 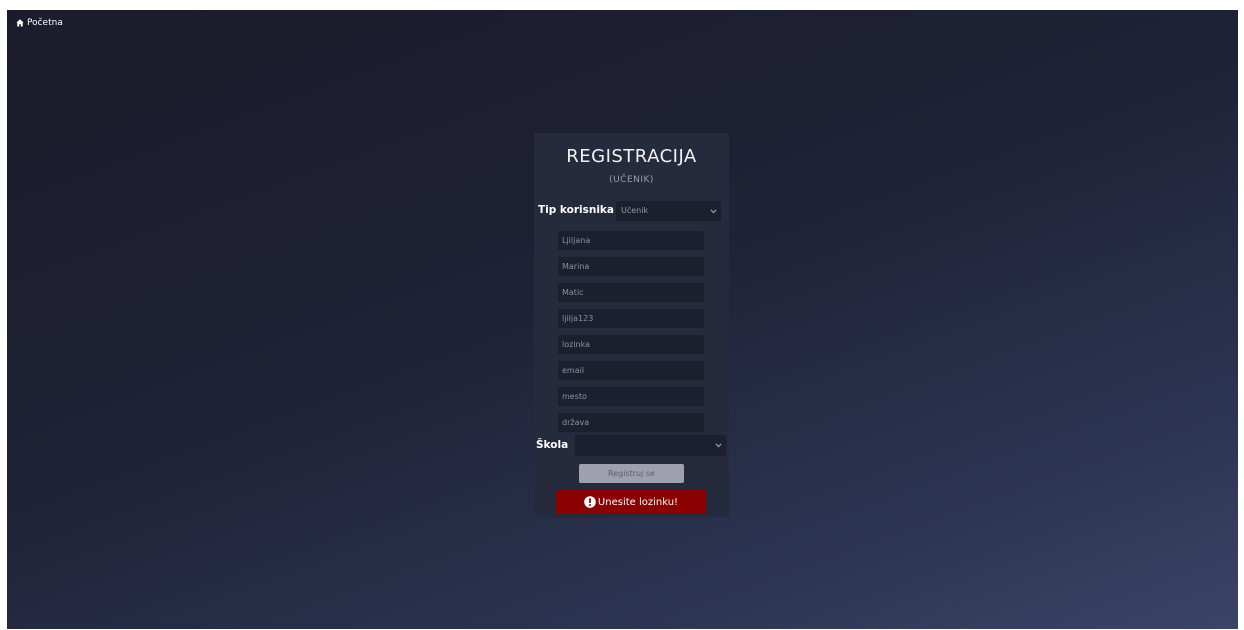 What do you see at coordinates (631, 344) in the screenshot?
I see `password-field: lozinka` at bounding box center [631, 344].